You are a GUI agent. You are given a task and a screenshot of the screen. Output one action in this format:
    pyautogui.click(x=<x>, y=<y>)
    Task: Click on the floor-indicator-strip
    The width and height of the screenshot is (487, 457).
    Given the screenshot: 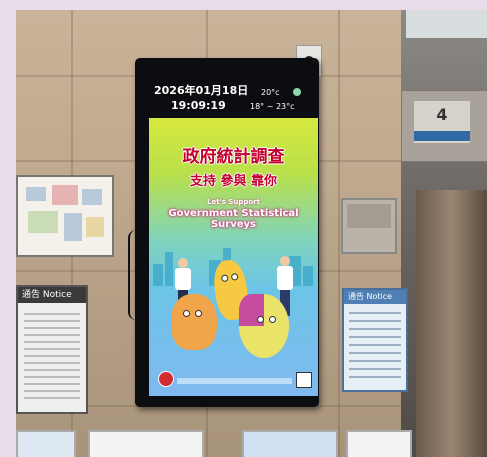 What is the action you would take?
    pyautogui.click(x=442, y=136)
    